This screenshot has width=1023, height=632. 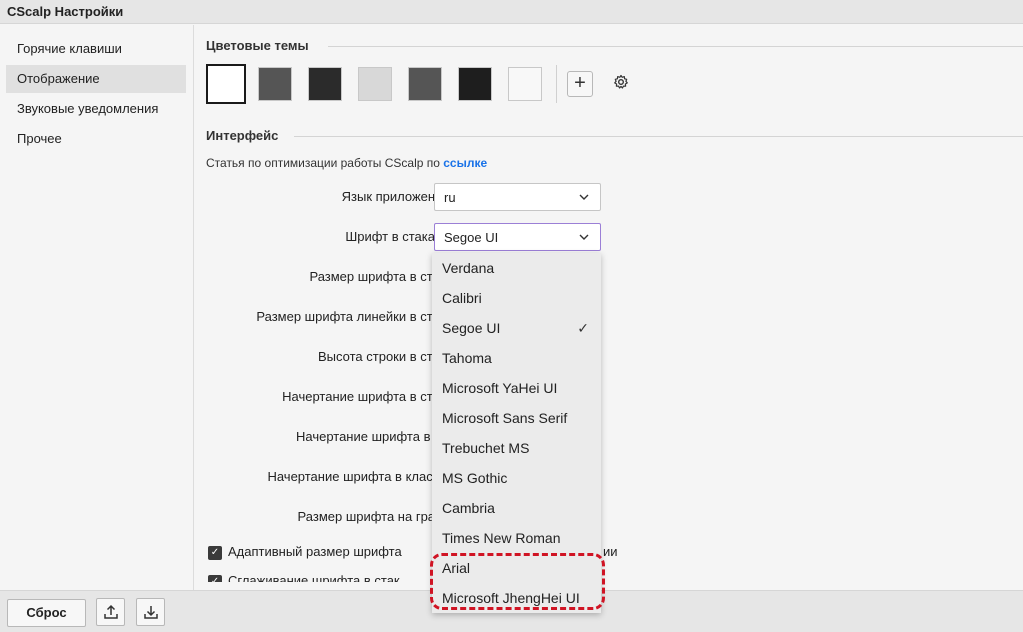 What do you see at coordinates (471, 237) in the screenshot?
I see `dom-font-value: Segoe UI` at bounding box center [471, 237].